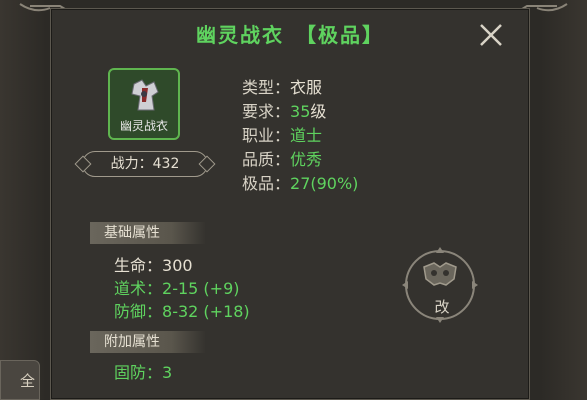 This screenshot has width=587, height=400. I want to click on info-value: 27(90%), so click(324, 183).